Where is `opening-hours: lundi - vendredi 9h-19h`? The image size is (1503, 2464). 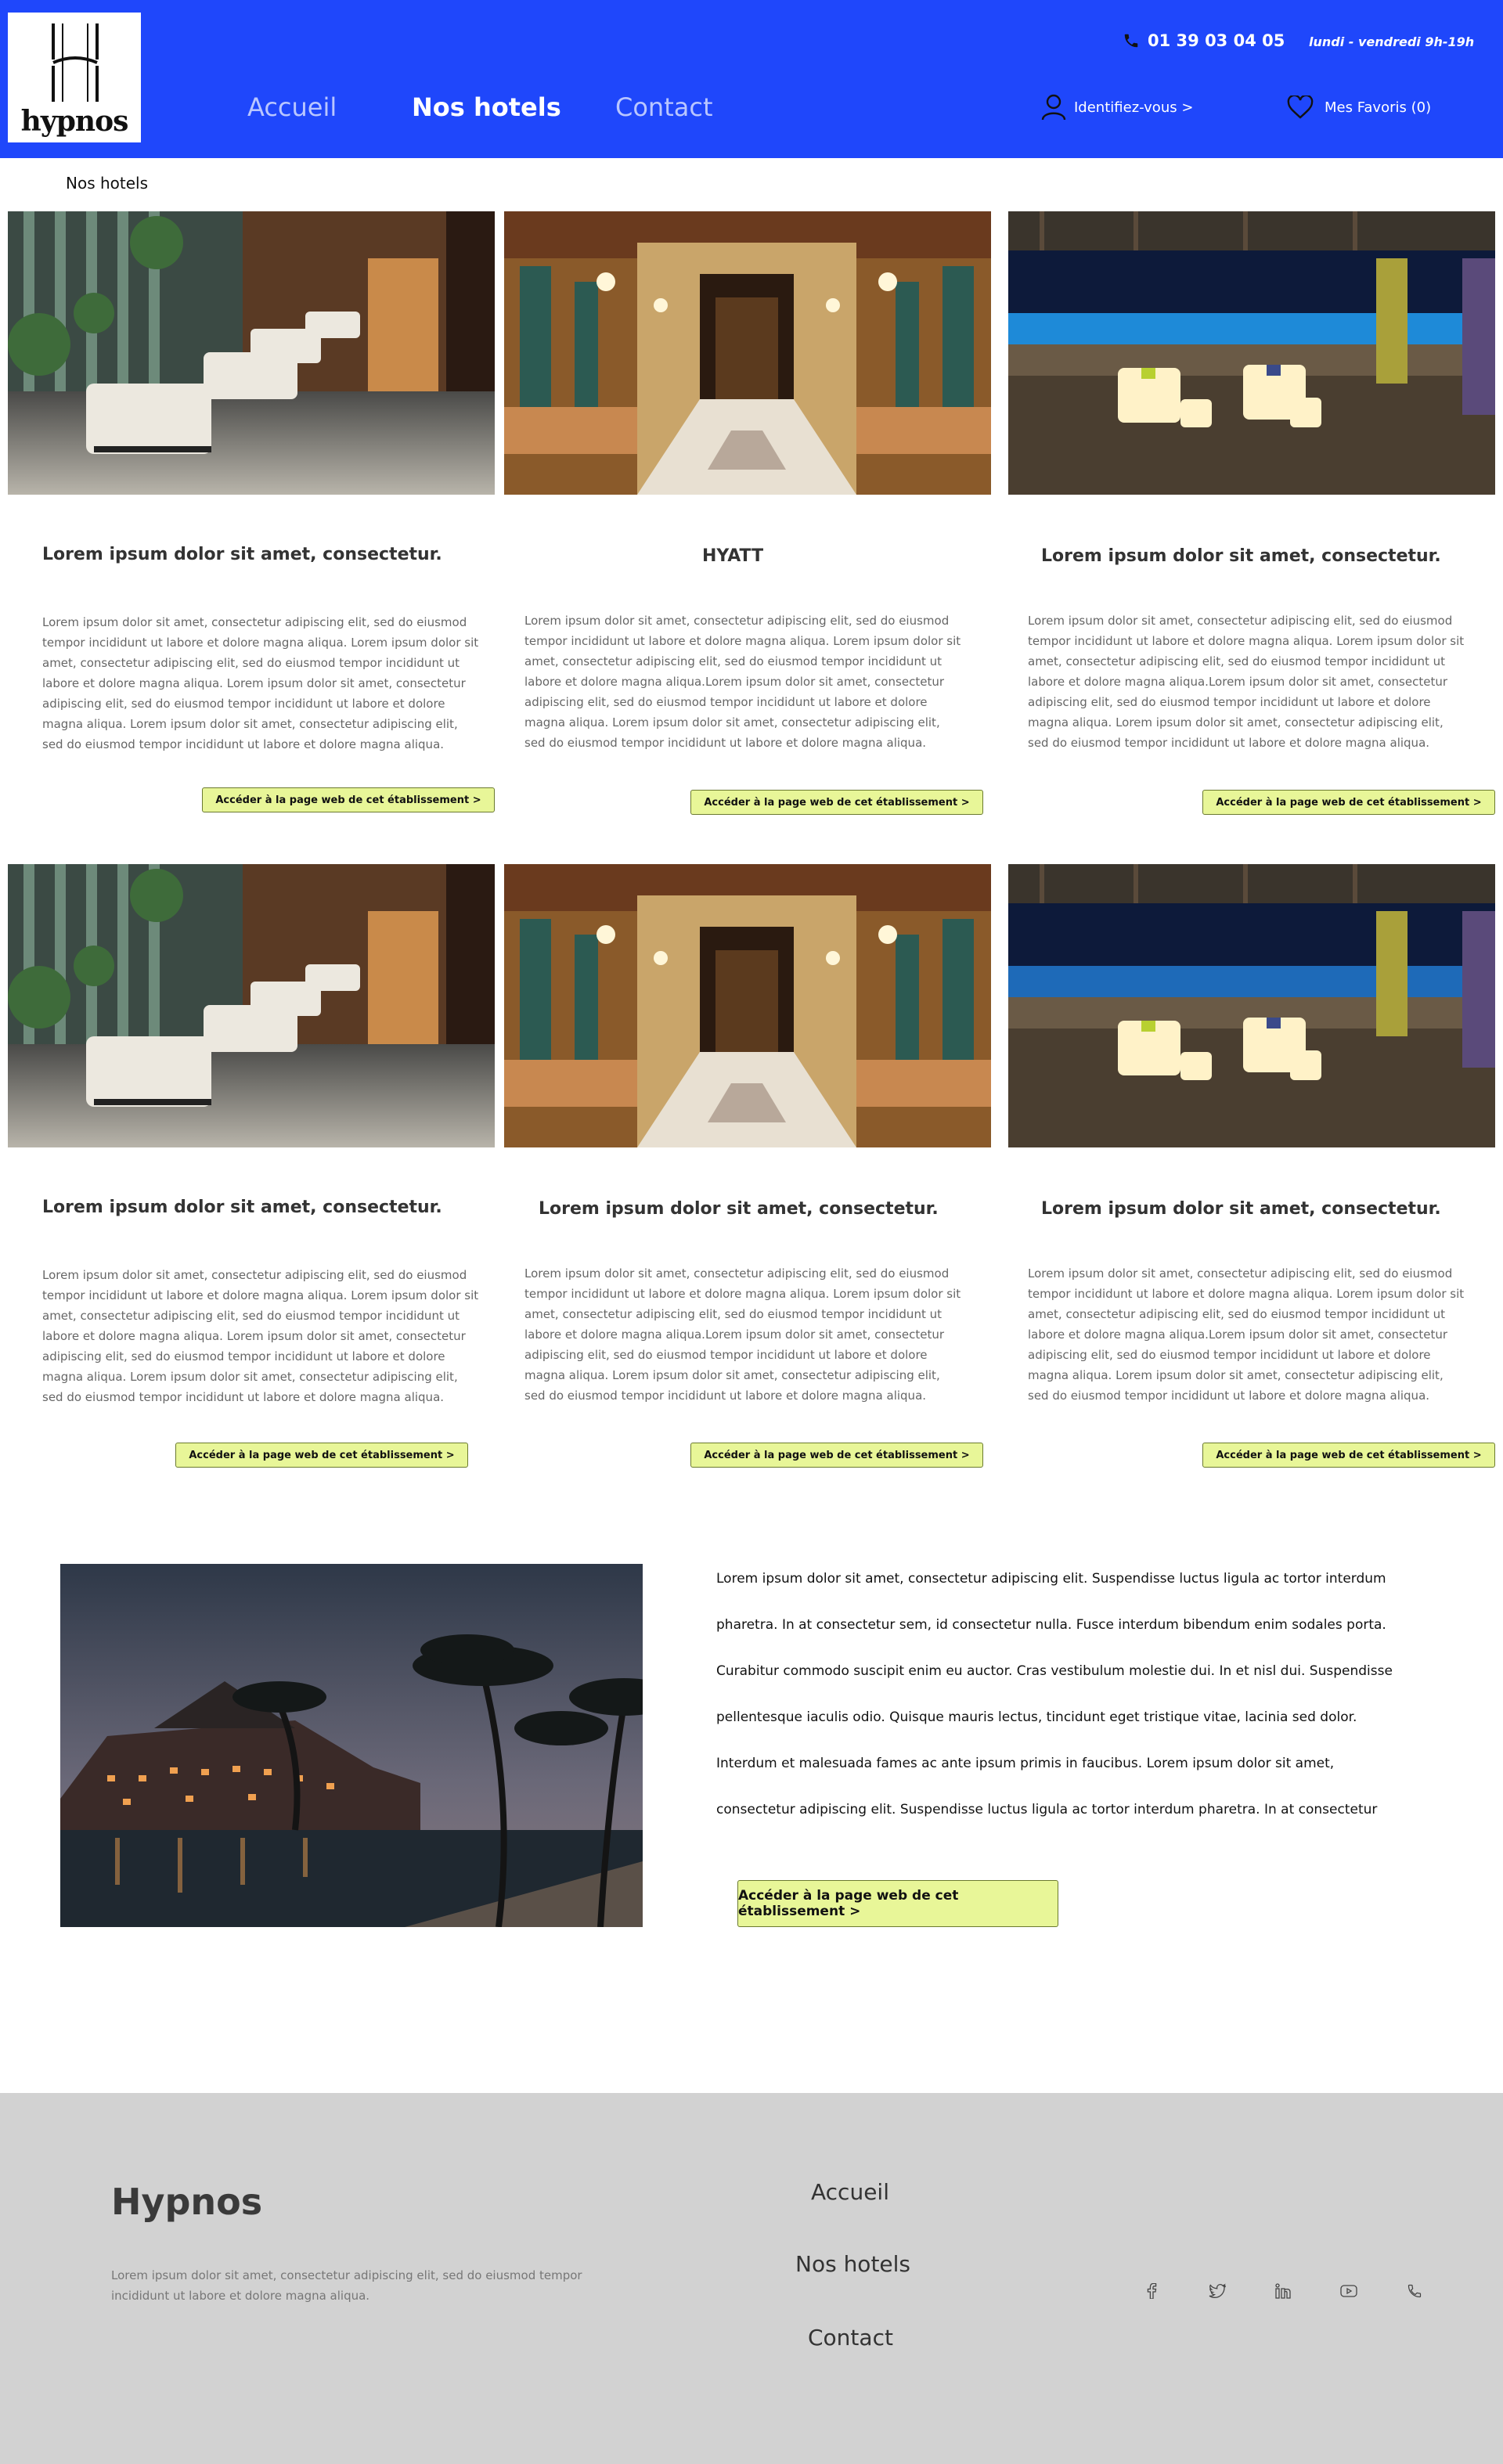
opening-hours: lundi - vendredi 9h-19h is located at coordinates (1392, 42).